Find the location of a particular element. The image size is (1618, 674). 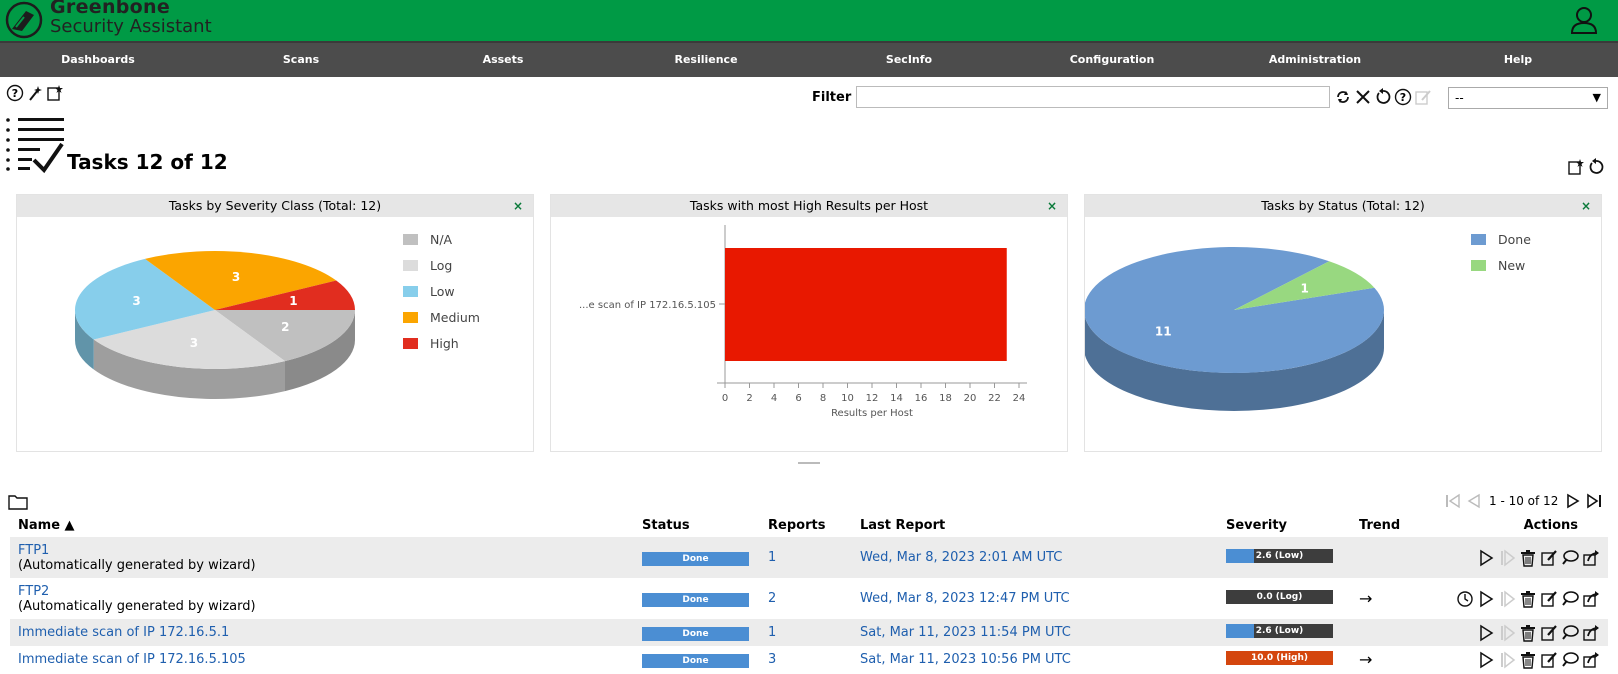

task-comment: (Automatically generated by wizard) is located at coordinates (137, 606).